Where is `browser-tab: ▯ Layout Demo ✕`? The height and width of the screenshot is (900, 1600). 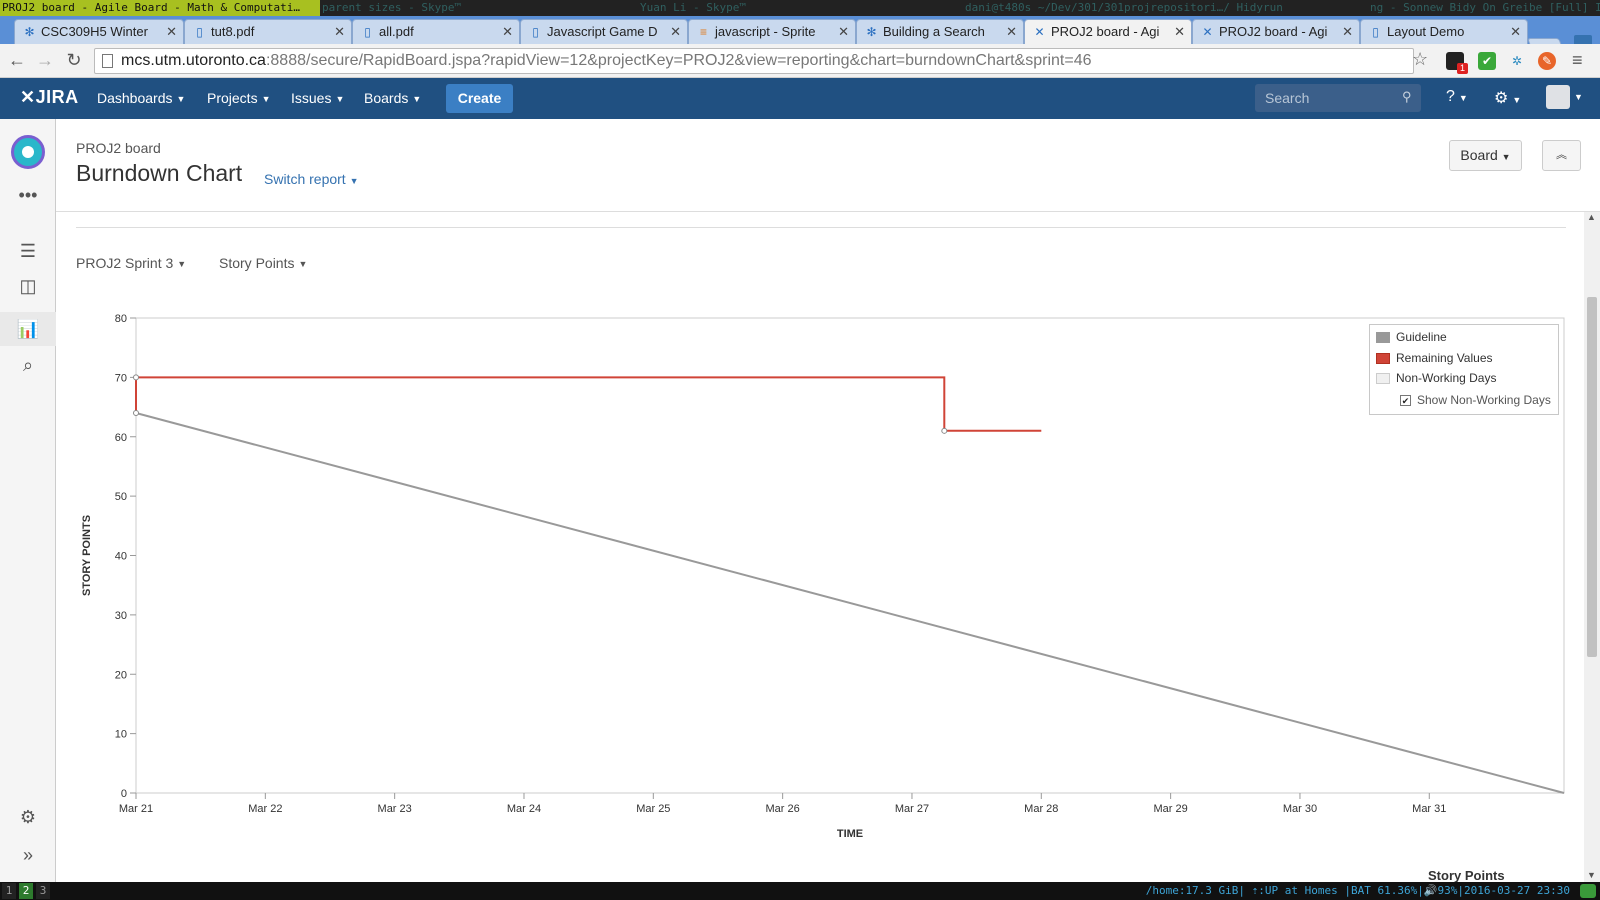 browser-tab: ▯ Layout Demo ✕ is located at coordinates (1444, 31).